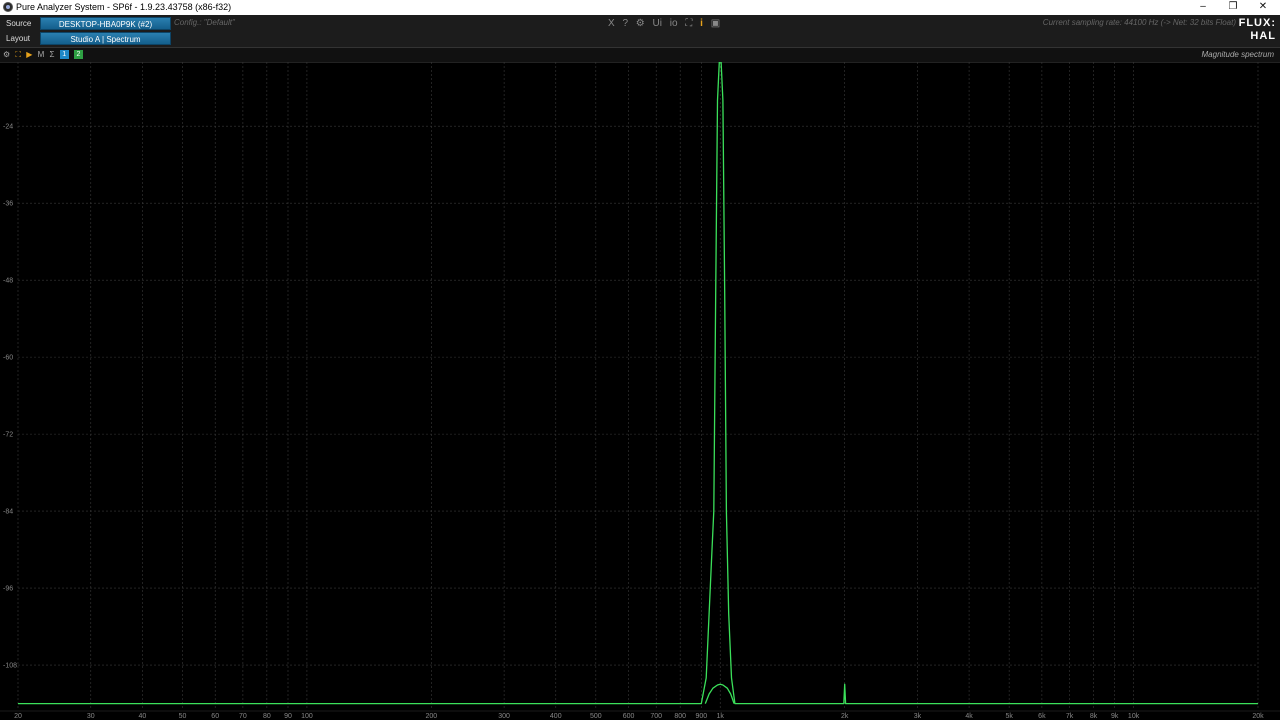  What do you see at coordinates (307, 716) in the screenshot?
I see `x-tick-label: 100` at bounding box center [307, 716].